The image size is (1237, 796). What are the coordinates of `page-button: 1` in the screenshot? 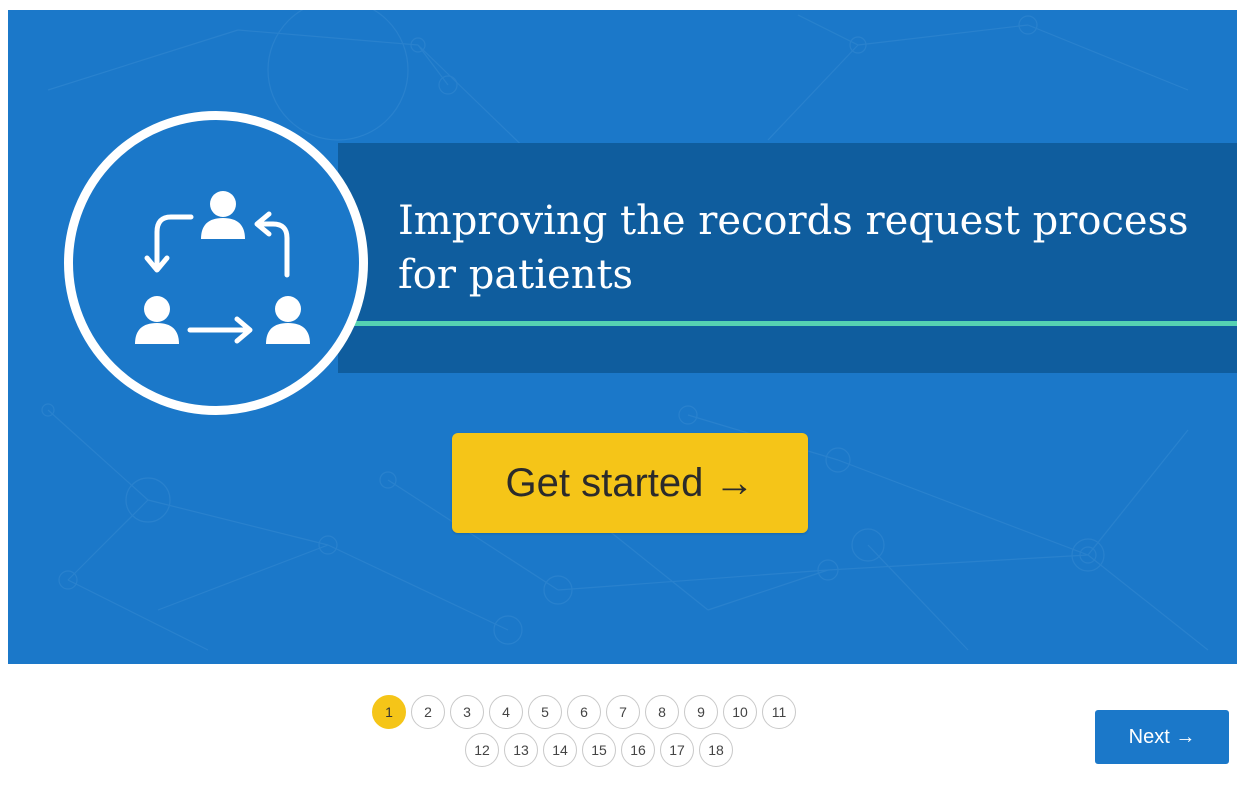 It's located at (389, 712).